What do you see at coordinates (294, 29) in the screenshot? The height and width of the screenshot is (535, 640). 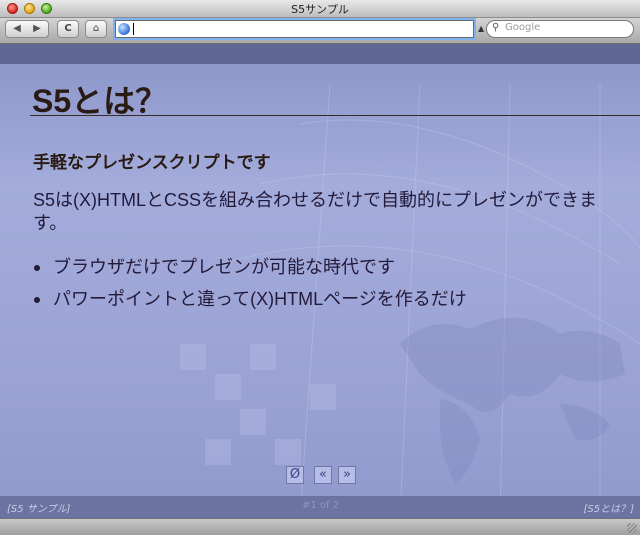 I see `address-bar` at bounding box center [294, 29].